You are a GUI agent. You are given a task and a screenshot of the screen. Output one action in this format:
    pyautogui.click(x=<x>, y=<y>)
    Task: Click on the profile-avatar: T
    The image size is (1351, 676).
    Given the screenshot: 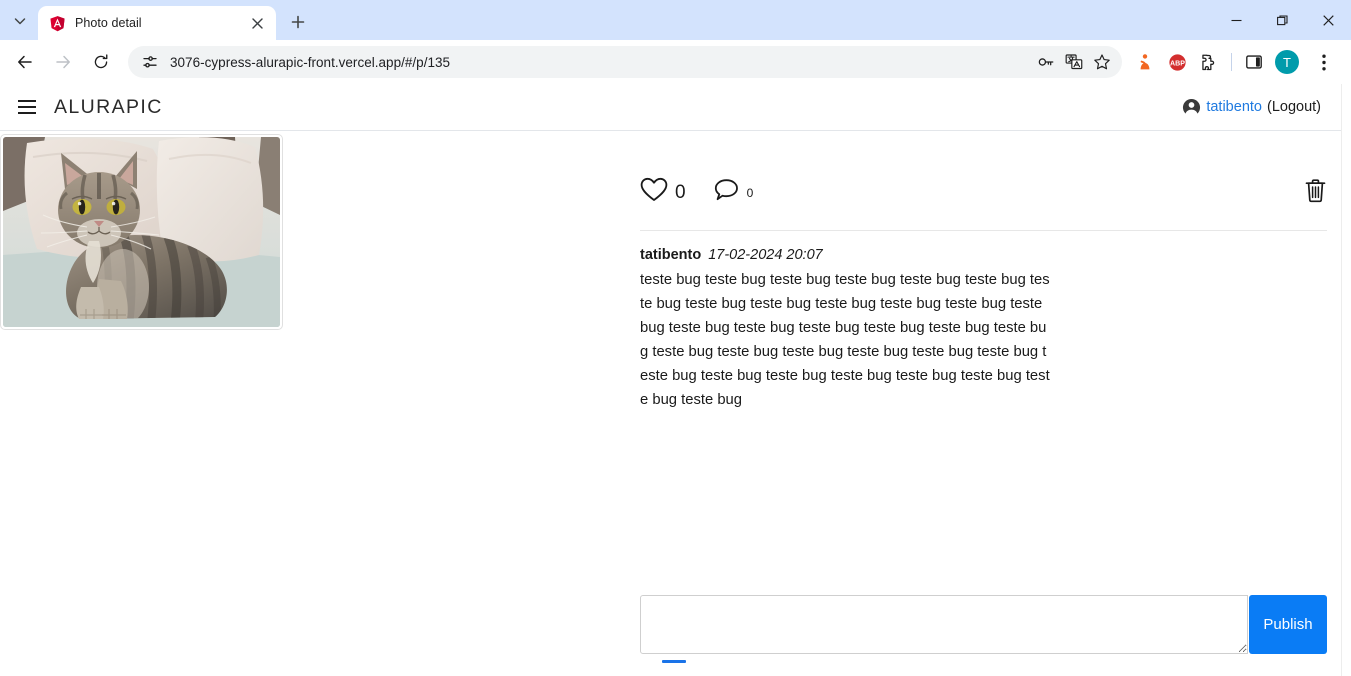 What is the action you would take?
    pyautogui.click(x=1287, y=62)
    